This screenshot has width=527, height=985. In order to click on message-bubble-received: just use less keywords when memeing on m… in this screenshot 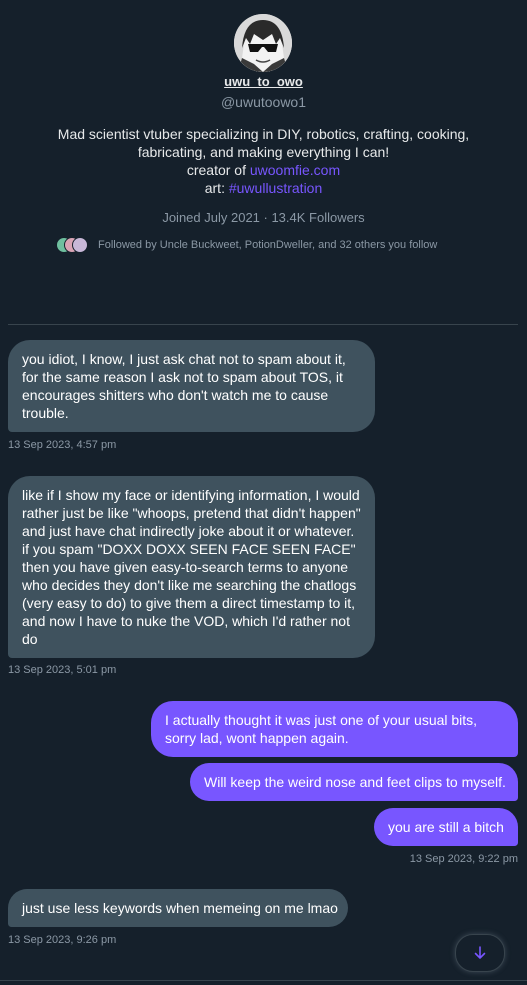, I will do `click(178, 908)`.